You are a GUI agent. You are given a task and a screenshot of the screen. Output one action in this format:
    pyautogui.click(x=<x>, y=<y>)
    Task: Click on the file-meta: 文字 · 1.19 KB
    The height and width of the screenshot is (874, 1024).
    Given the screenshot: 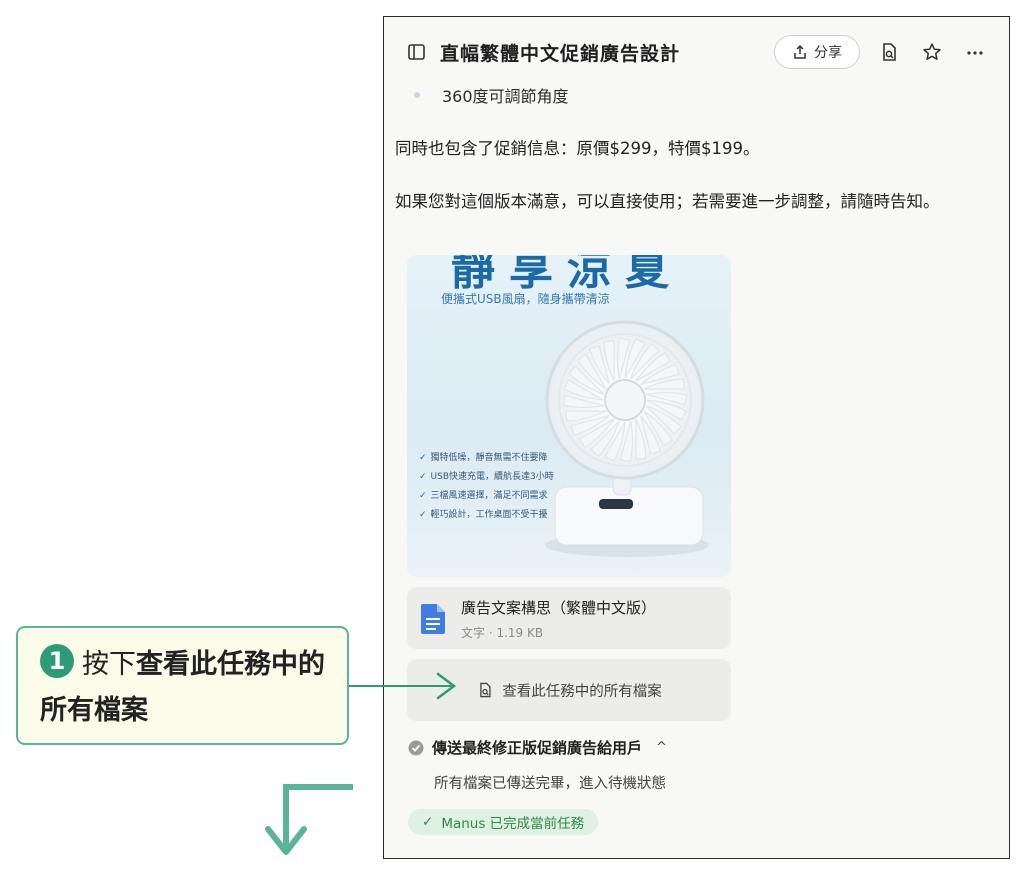 What is the action you would take?
    pyautogui.click(x=502, y=633)
    